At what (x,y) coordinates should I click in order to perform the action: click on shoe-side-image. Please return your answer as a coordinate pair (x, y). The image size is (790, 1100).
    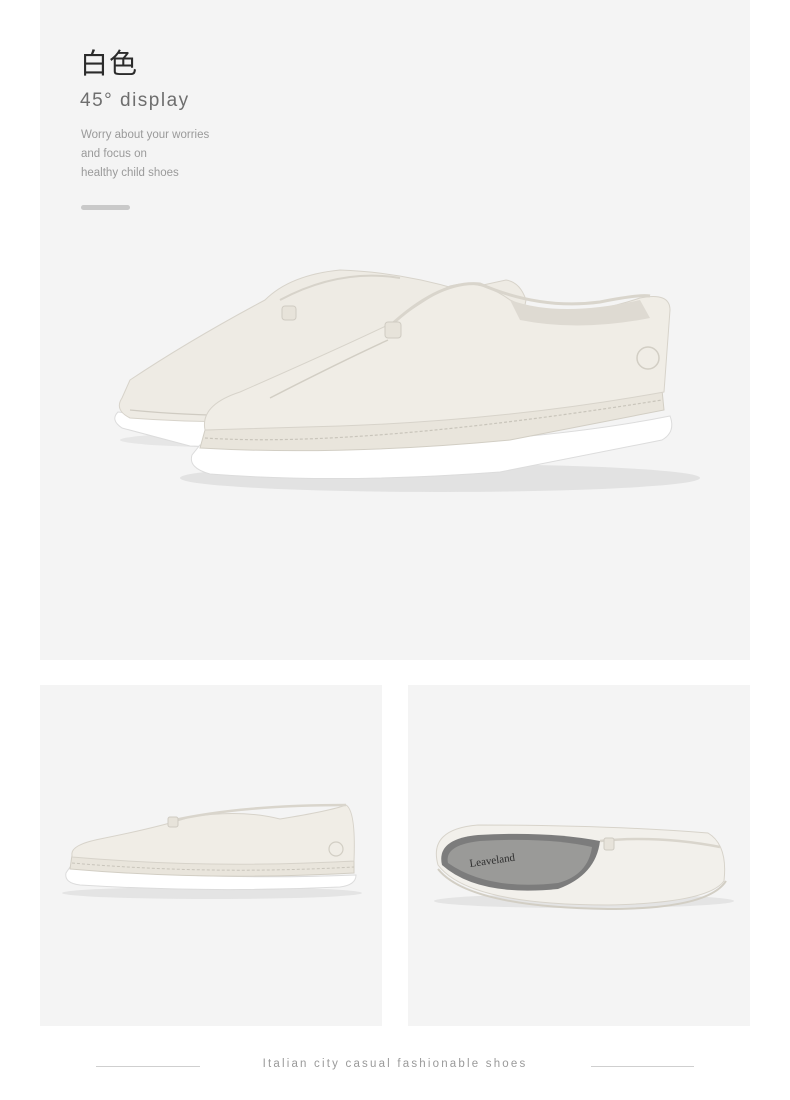
    Looking at the image, I should click on (212, 851).